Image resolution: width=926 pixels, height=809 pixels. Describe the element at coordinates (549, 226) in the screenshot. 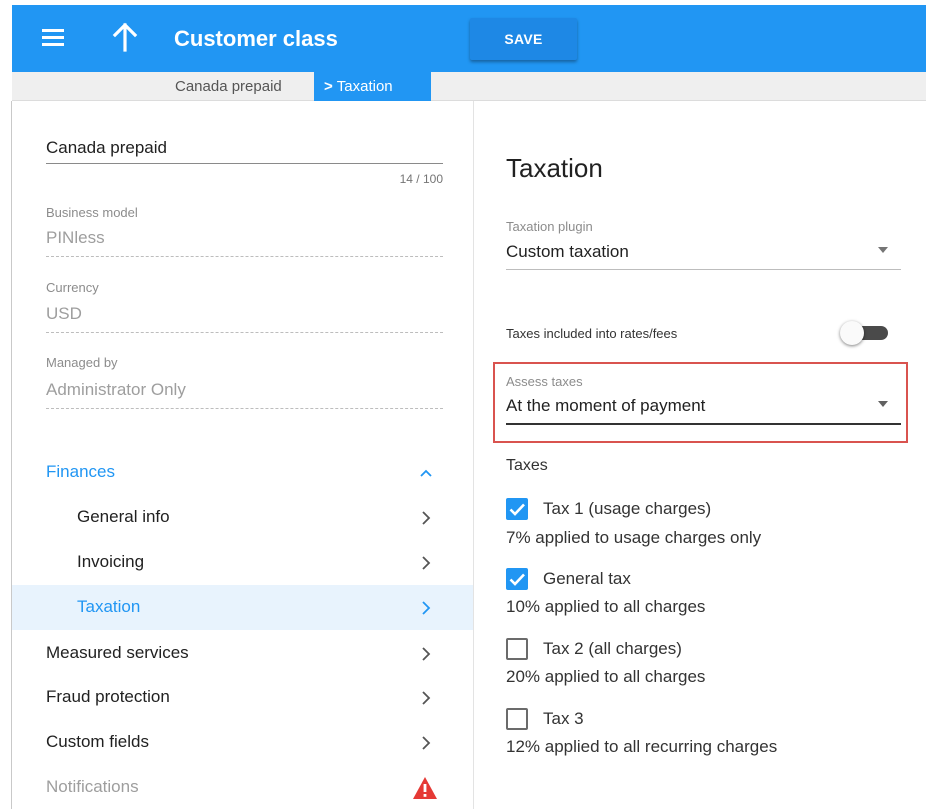

I see `taxation-plugin-label: Taxation plugin` at that location.